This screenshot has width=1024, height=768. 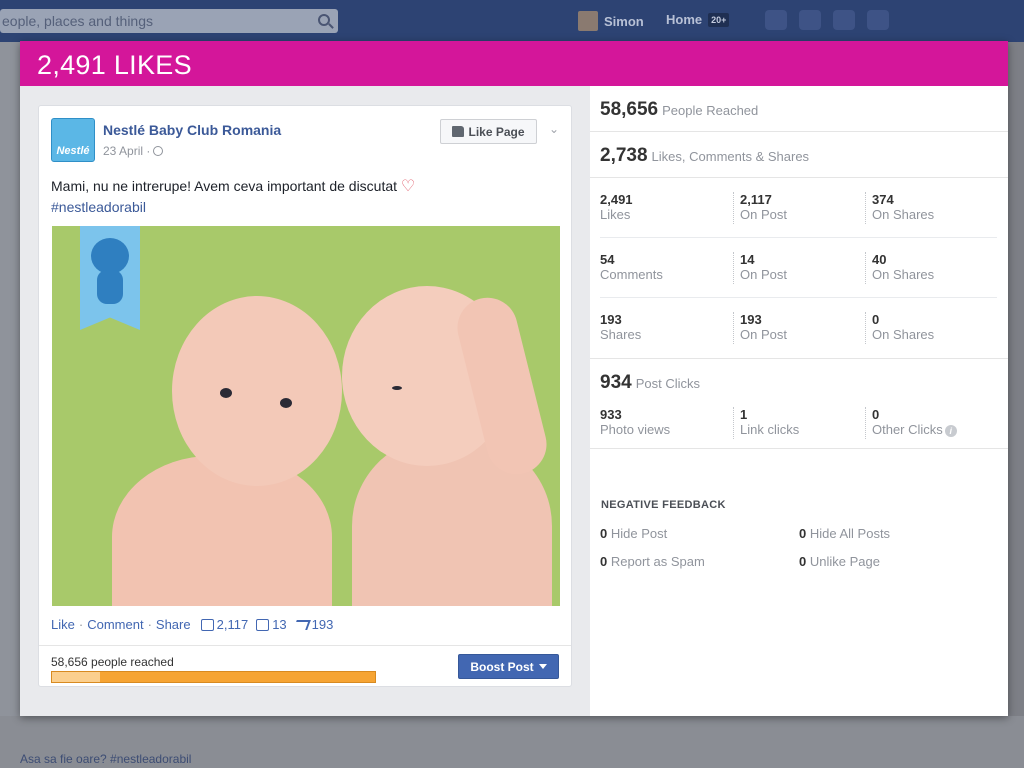 What do you see at coordinates (730, 156) in the screenshot?
I see `engagement-label: Likes, Comments & Shares` at bounding box center [730, 156].